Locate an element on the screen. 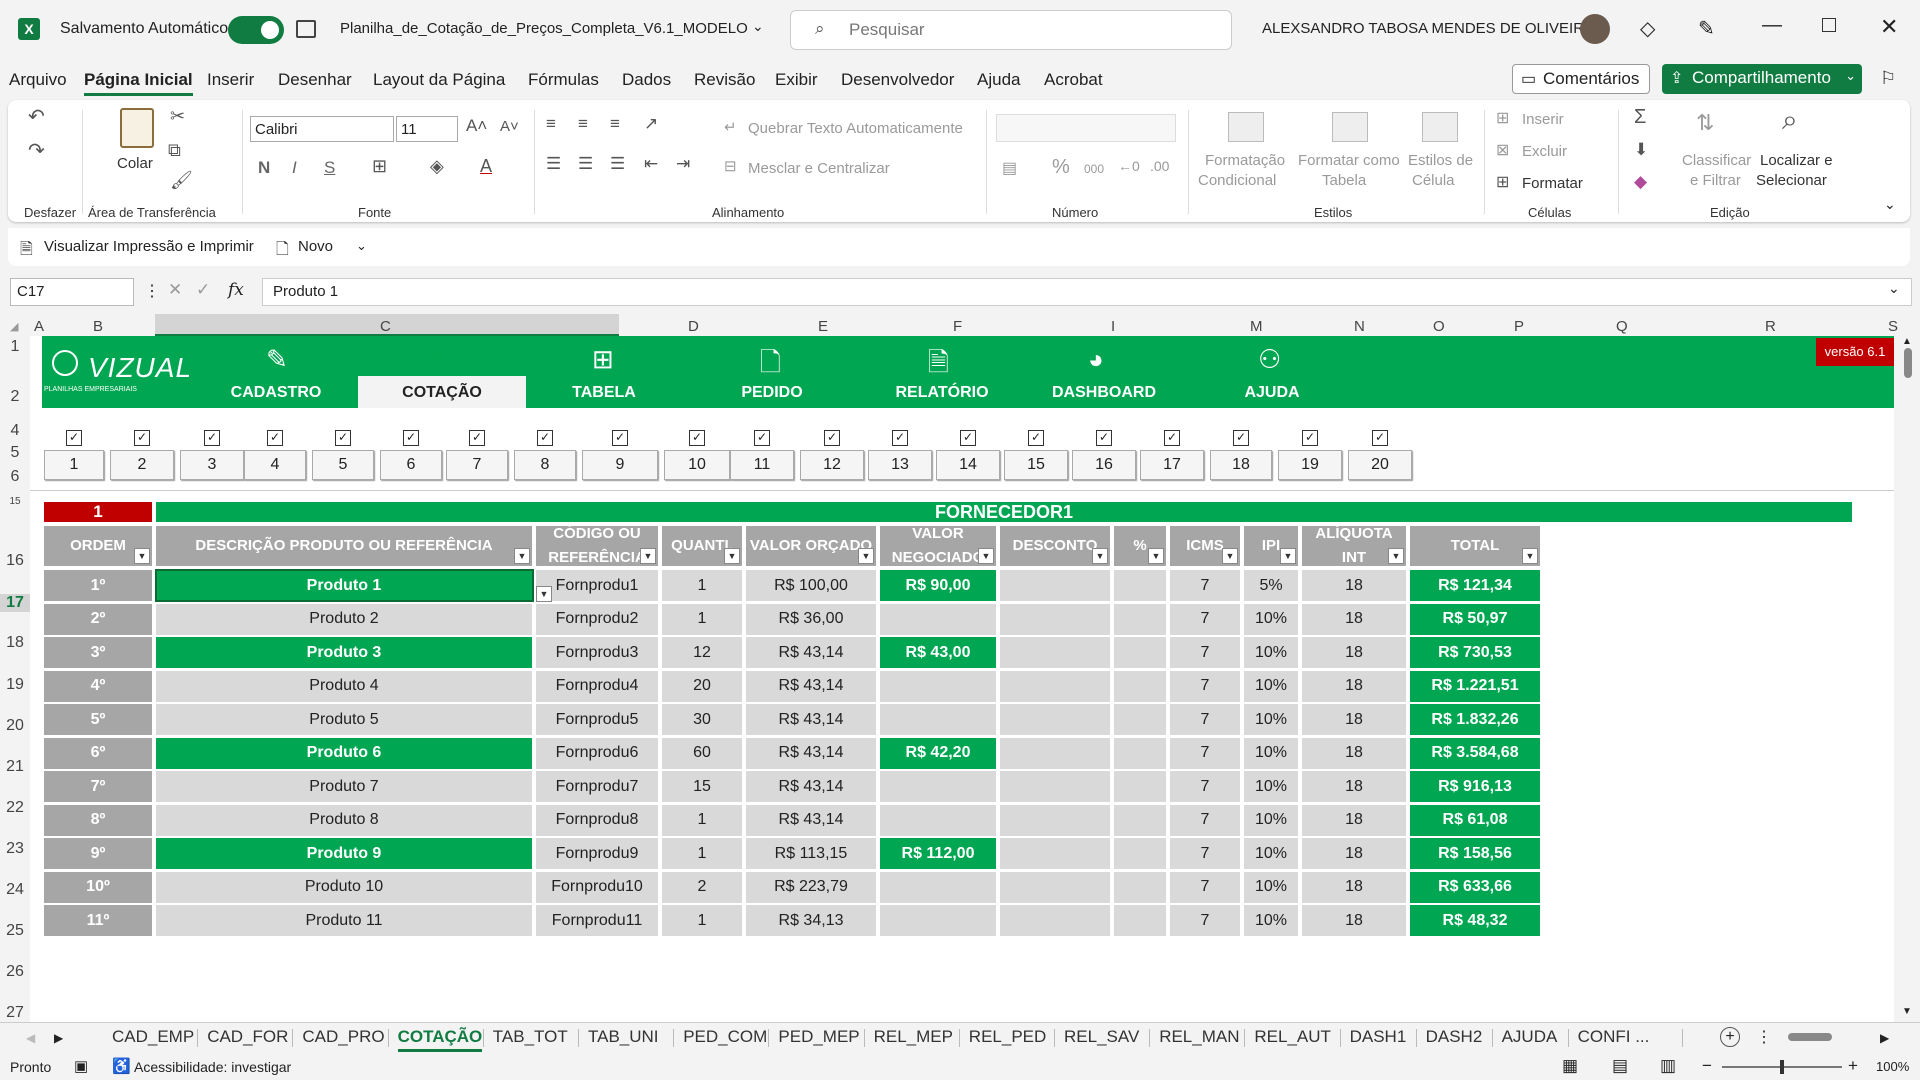 The image size is (1920, 1080). collapse-ribbon-icon: ⚐ is located at coordinates (1888, 78).